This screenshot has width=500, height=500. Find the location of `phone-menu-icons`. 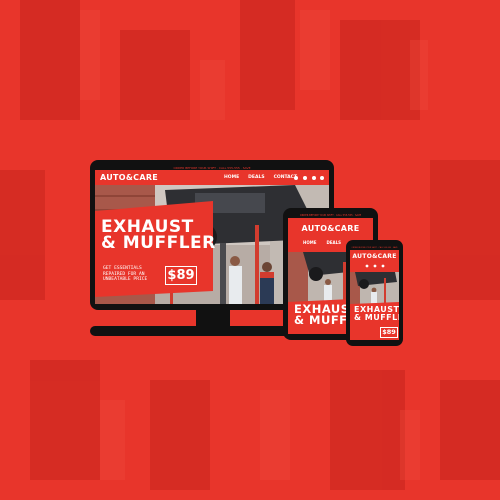

phone-menu-icons is located at coordinates (375, 266).